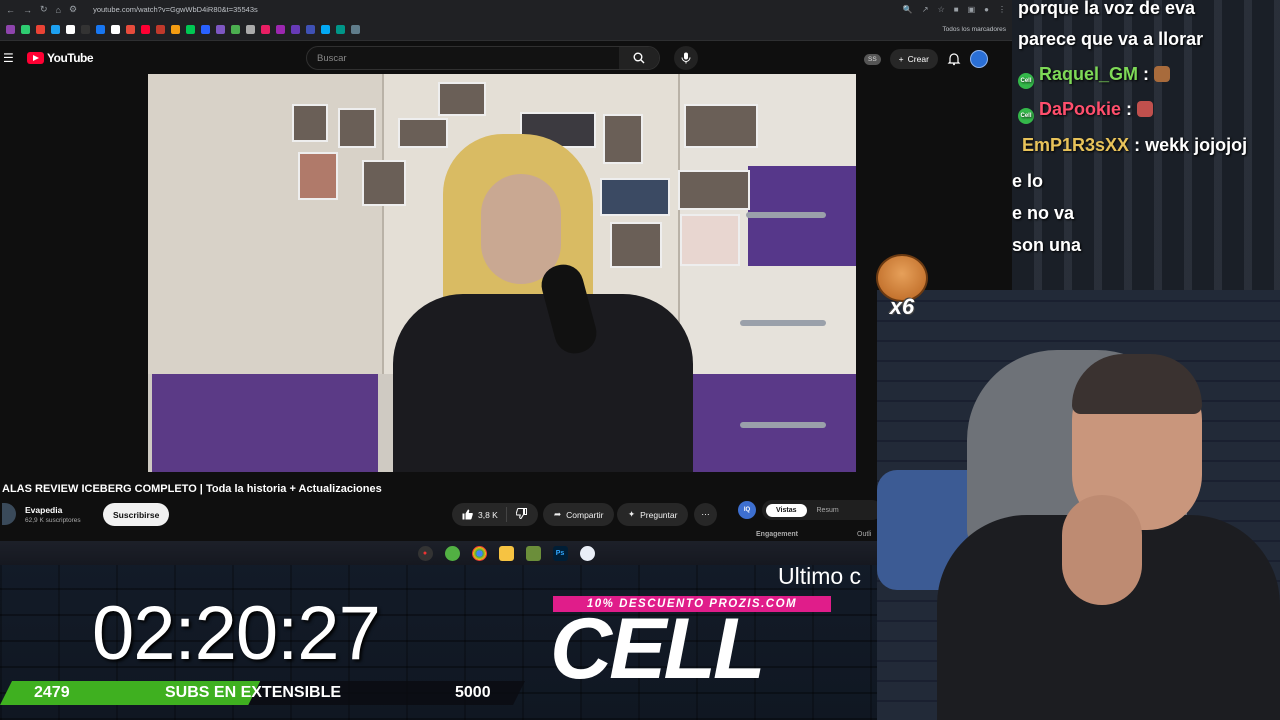 The height and width of the screenshot is (720, 1280). I want to click on taskbar: ● Ps, so click(506, 553).